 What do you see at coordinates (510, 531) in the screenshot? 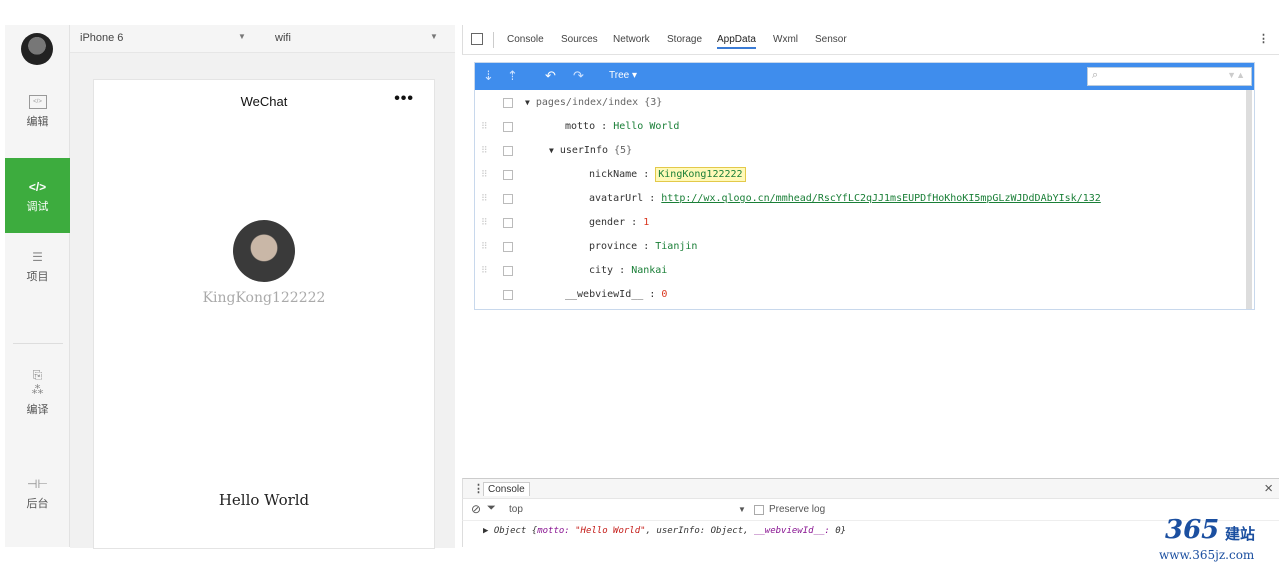
I see `log-prefix: ▶ Object {` at bounding box center [510, 531].